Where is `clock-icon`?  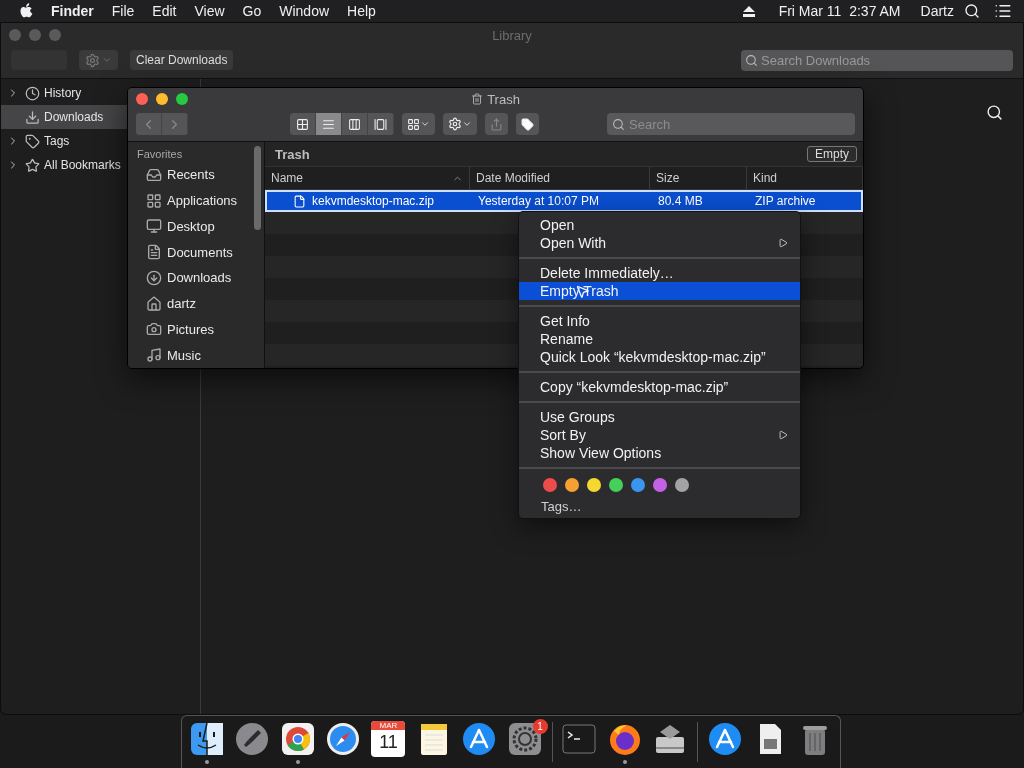 clock-icon is located at coordinates (32, 93).